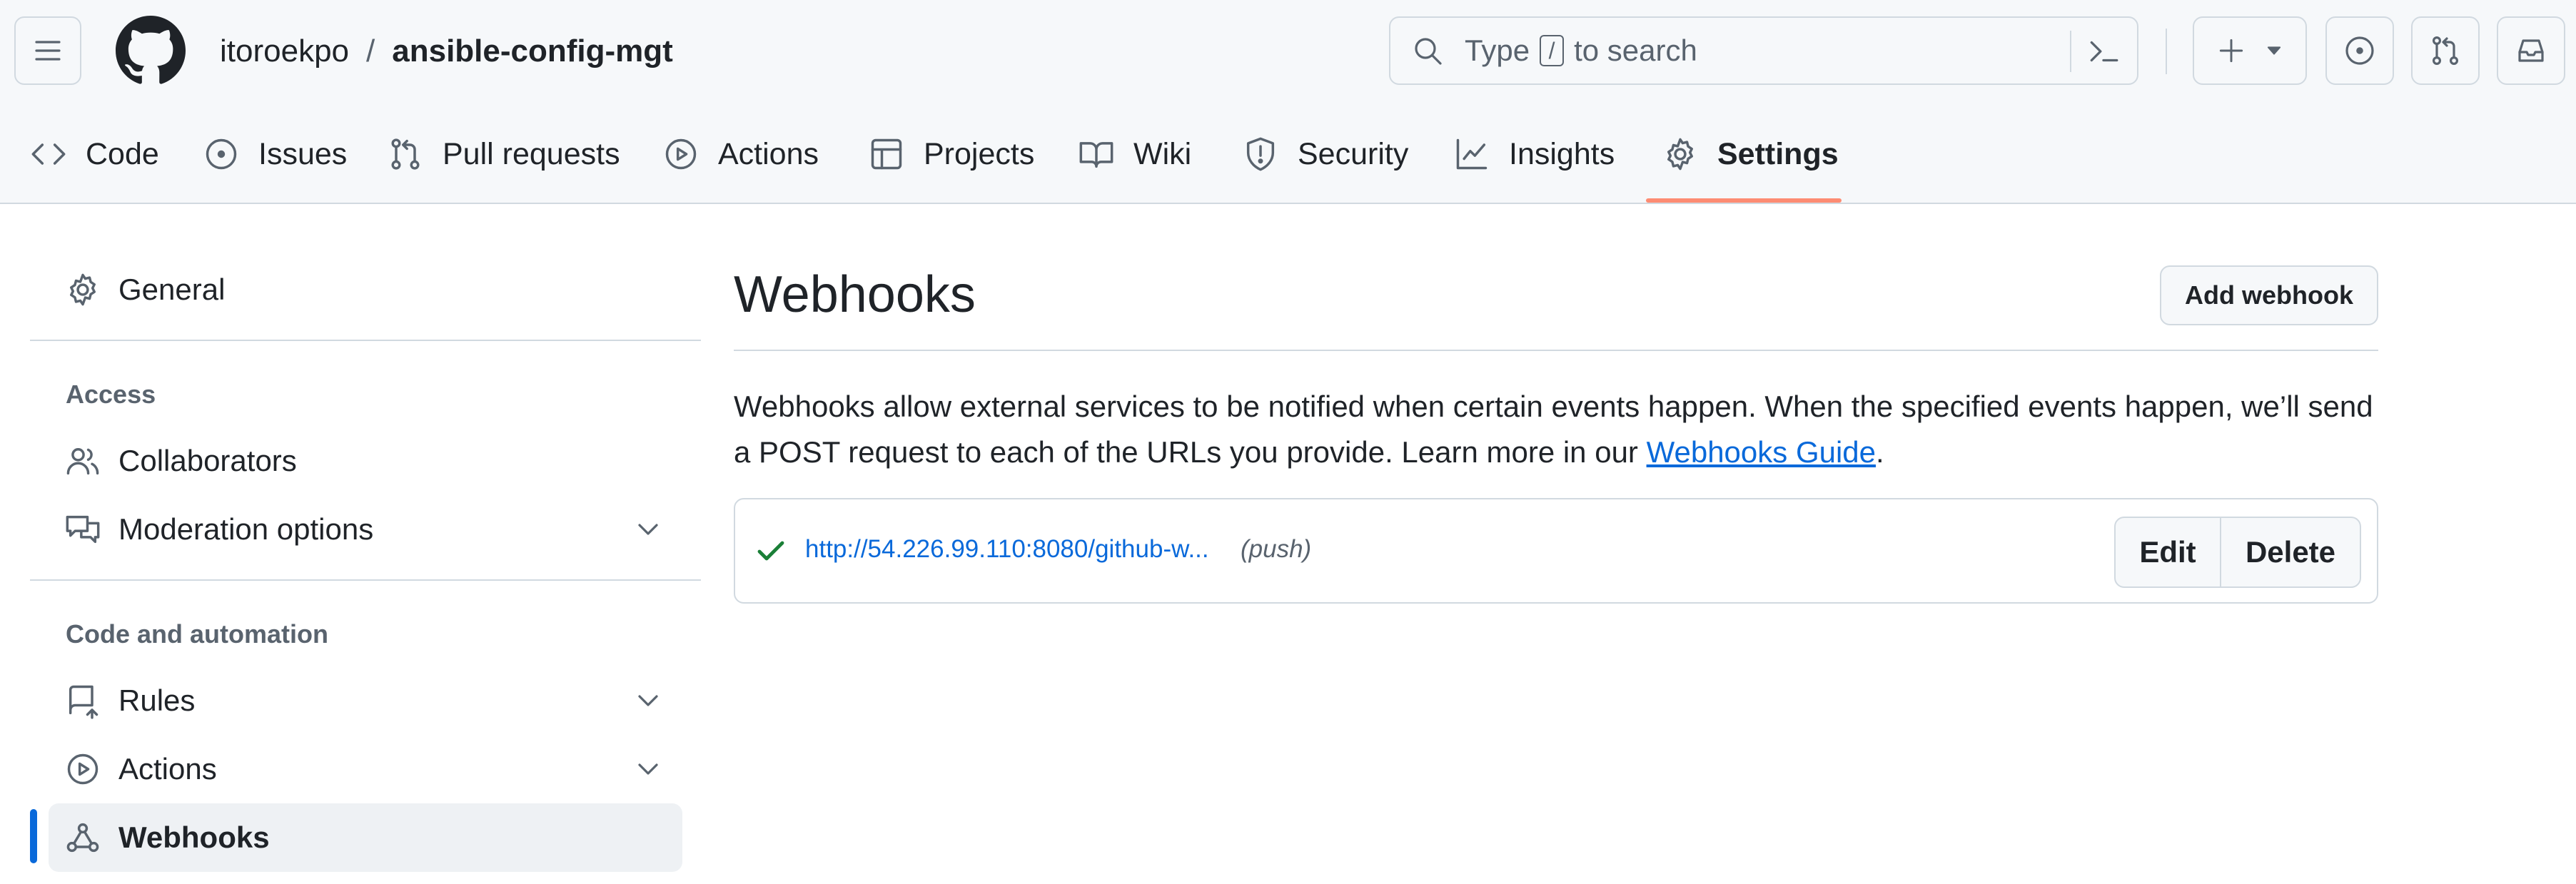 This screenshot has width=2576, height=884. What do you see at coordinates (1562, 153) in the screenshot?
I see `tab-label: Insights` at bounding box center [1562, 153].